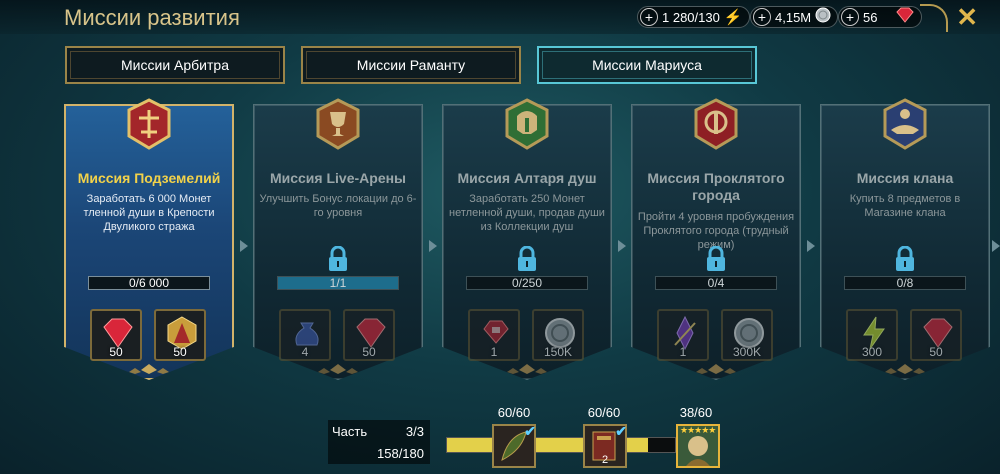  I want to click on page-title: Миссии развития, so click(152, 17).